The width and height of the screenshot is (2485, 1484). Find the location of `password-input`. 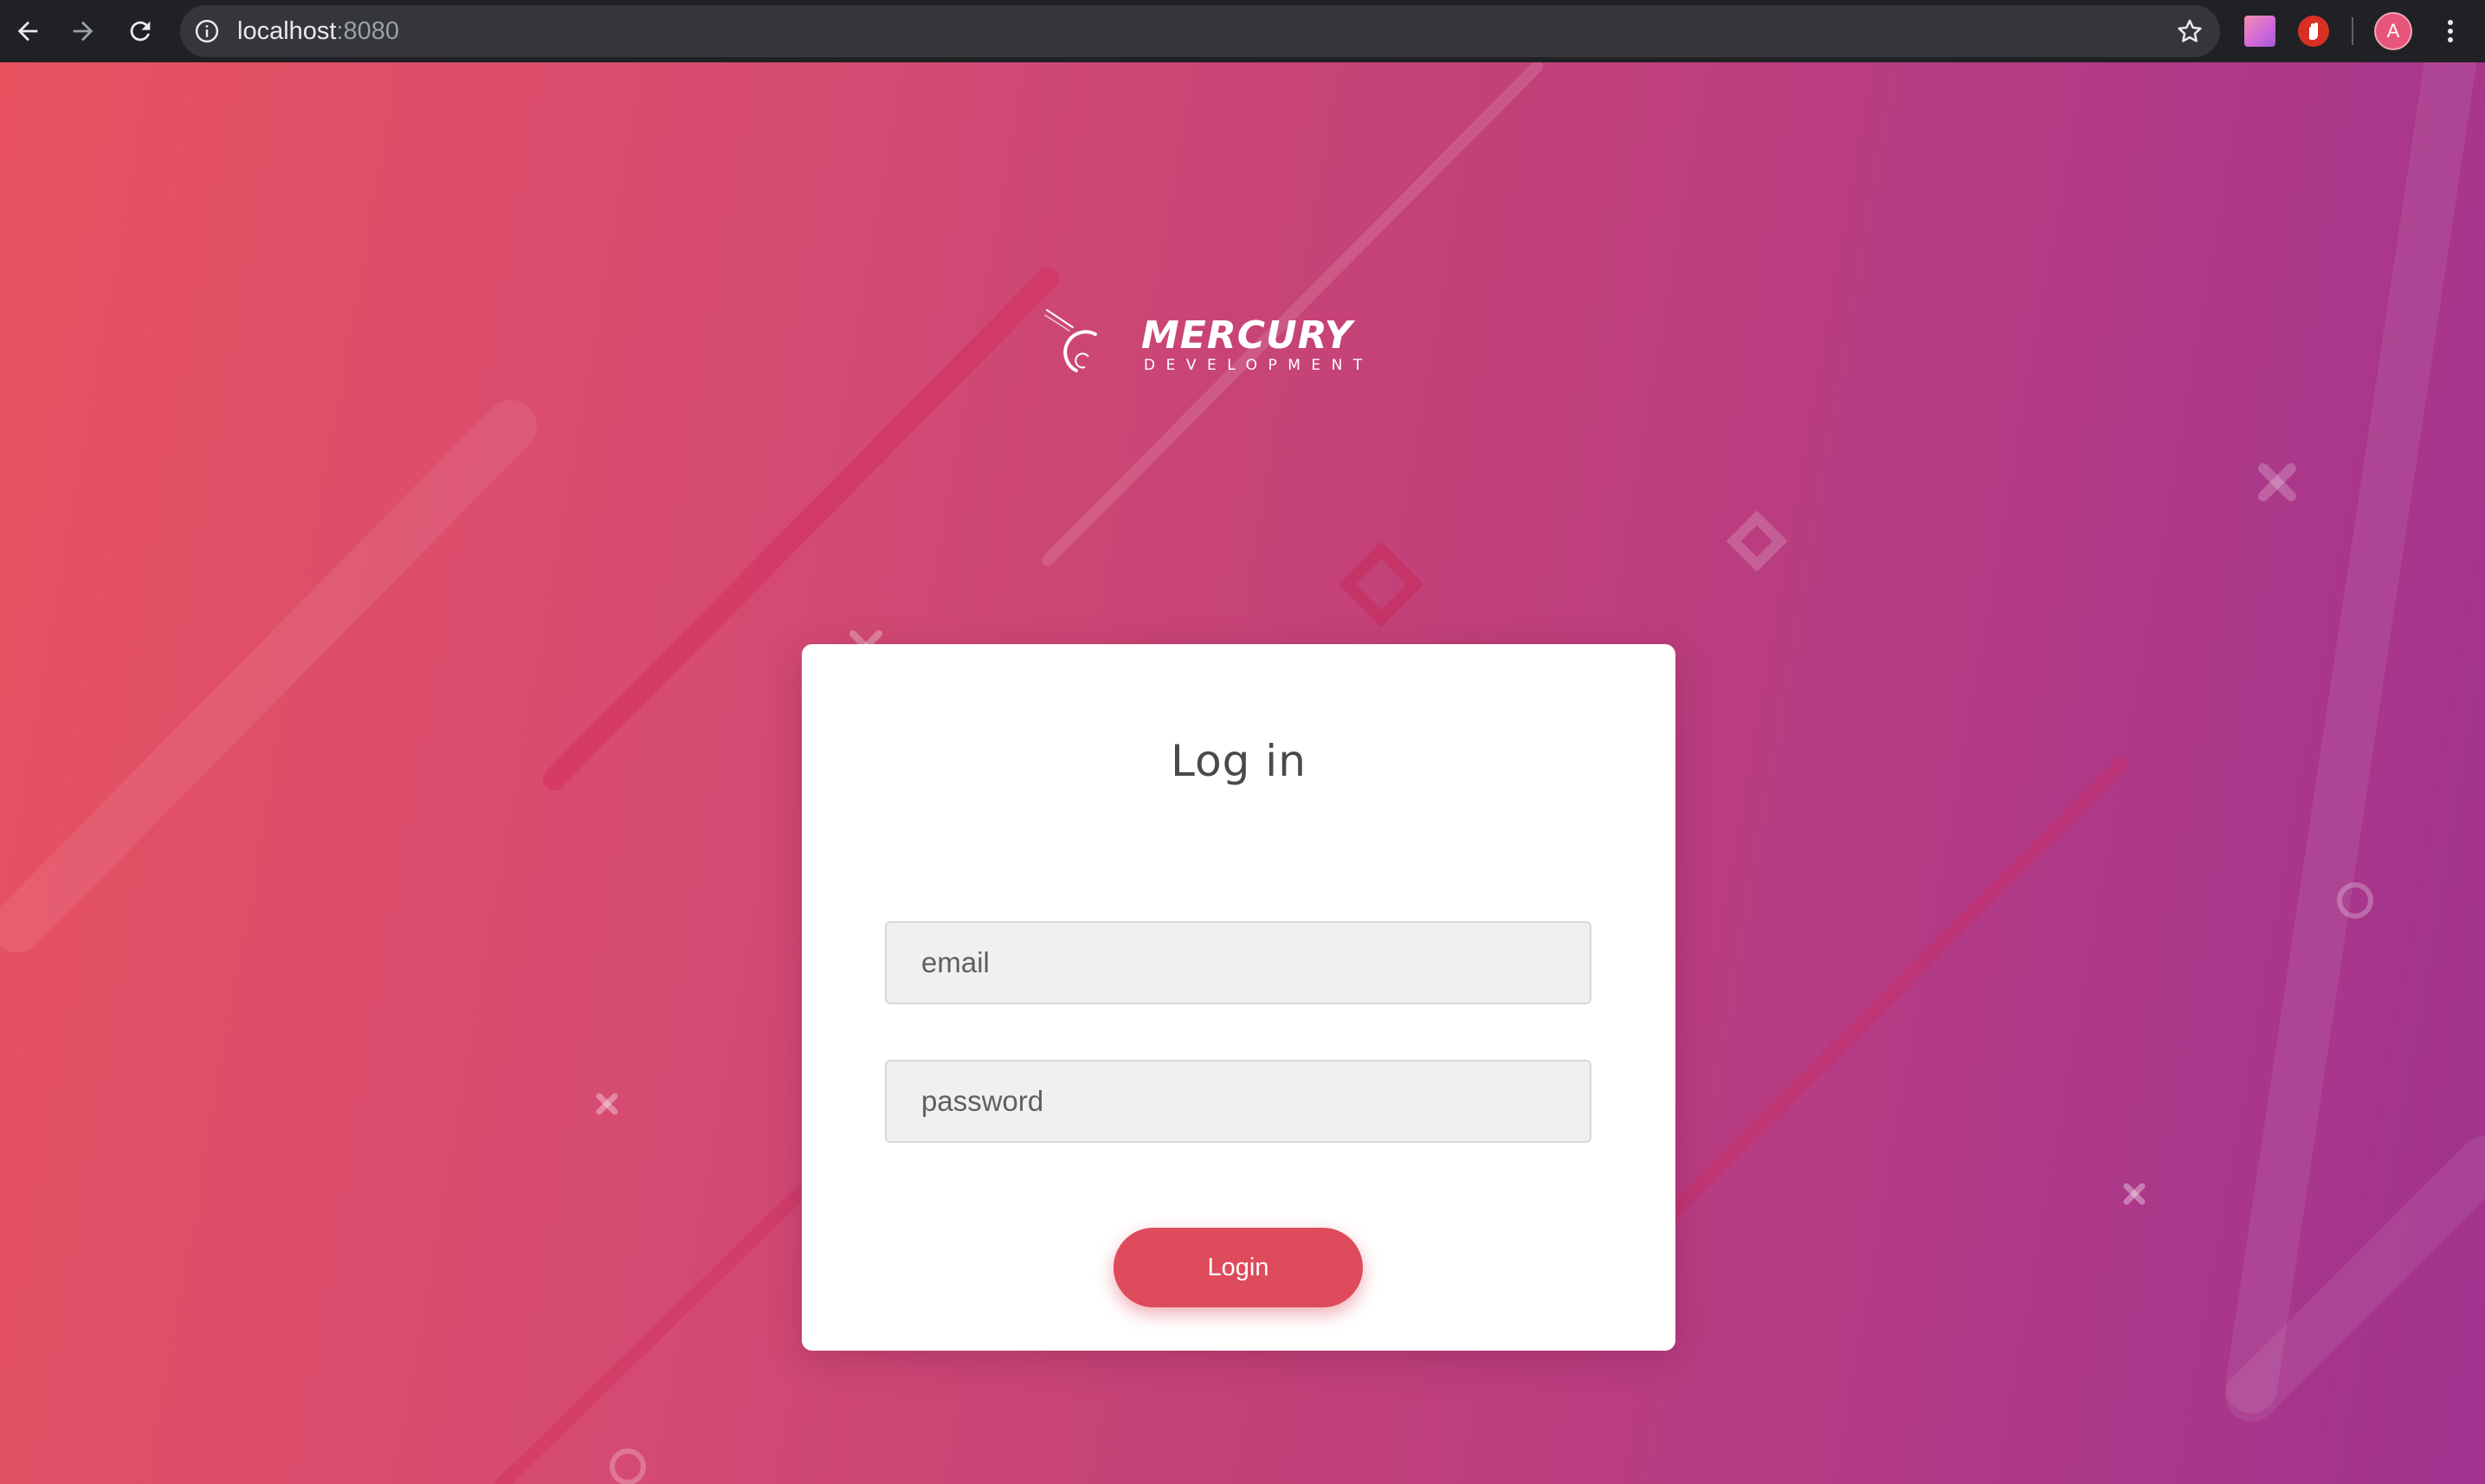

password-input is located at coordinates (1238, 1101).